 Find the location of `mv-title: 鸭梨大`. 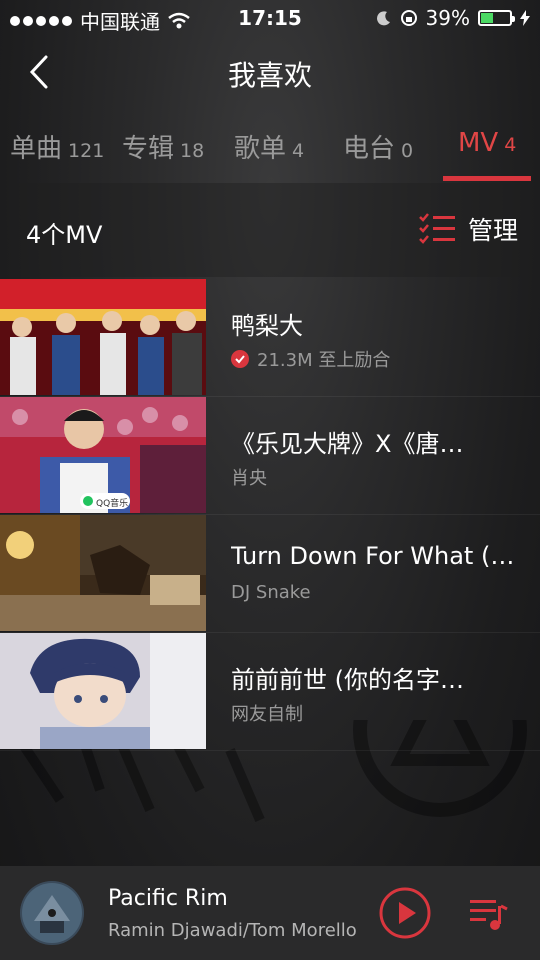

mv-title: 鸭梨大 is located at coordinates (267, 326).